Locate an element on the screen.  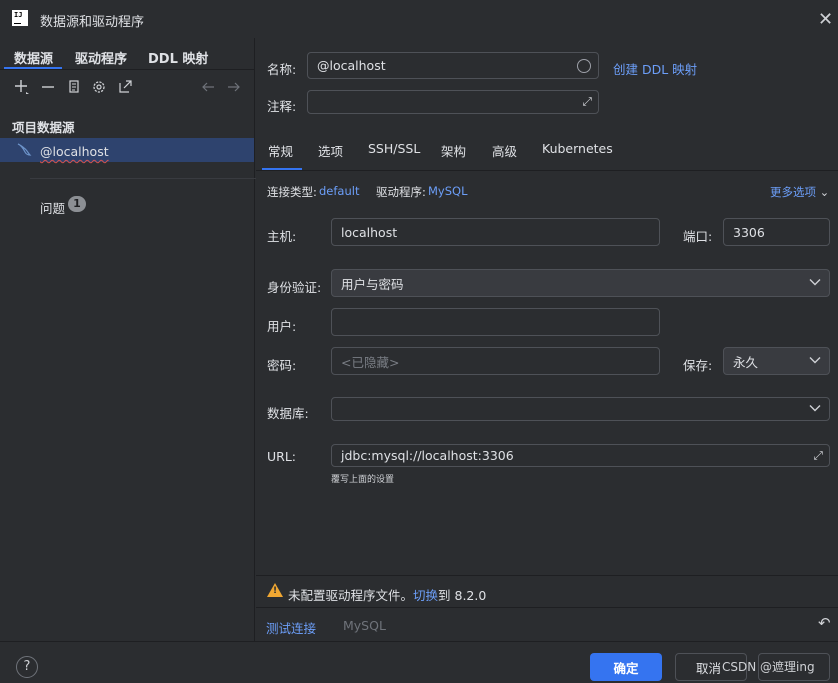
tree-item-label: @localhost is located at coordinates (74, 151).